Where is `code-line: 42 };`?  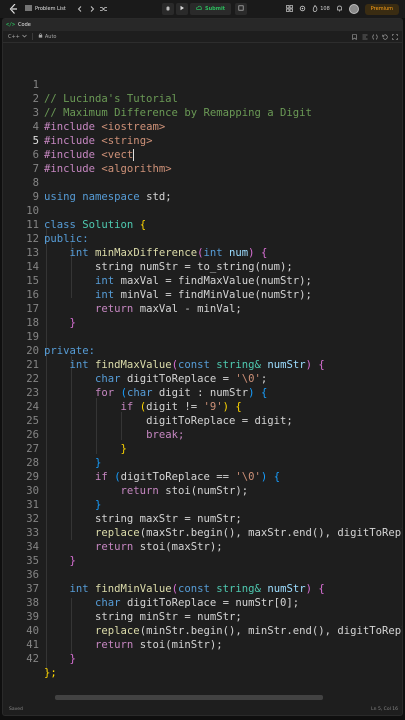 code-line: 42 }; is located at coordinates (202, 658).